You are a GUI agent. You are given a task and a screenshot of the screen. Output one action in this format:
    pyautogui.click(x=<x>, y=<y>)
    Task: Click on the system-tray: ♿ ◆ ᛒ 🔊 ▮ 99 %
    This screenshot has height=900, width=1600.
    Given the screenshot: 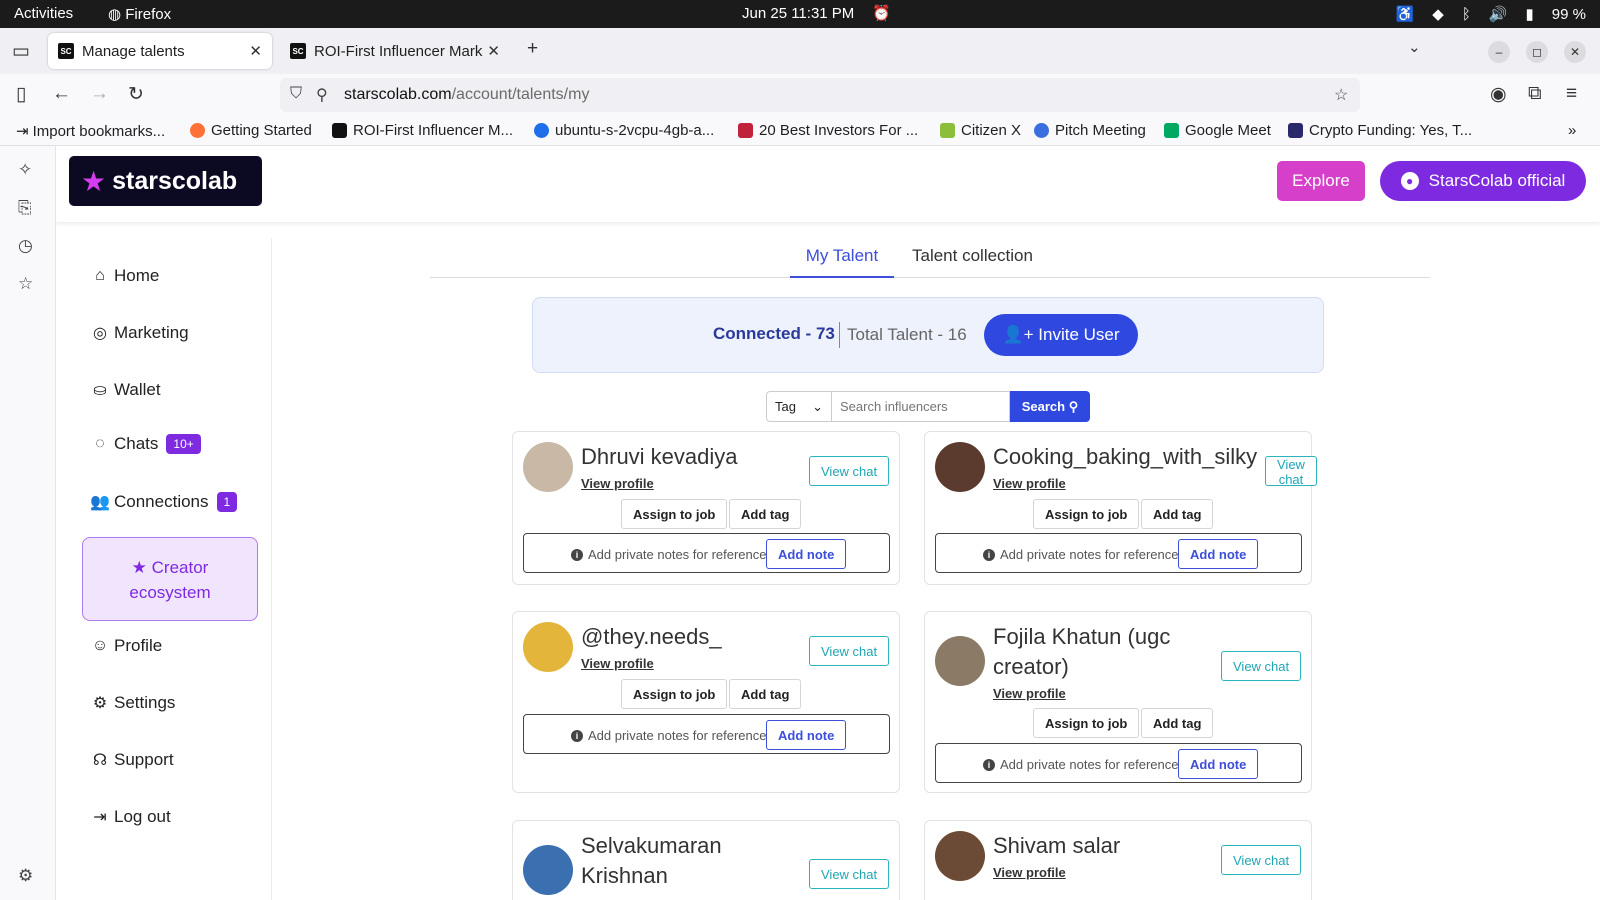 What is the action you would take?
    pyautogui.click(x=1491, y=14)
    